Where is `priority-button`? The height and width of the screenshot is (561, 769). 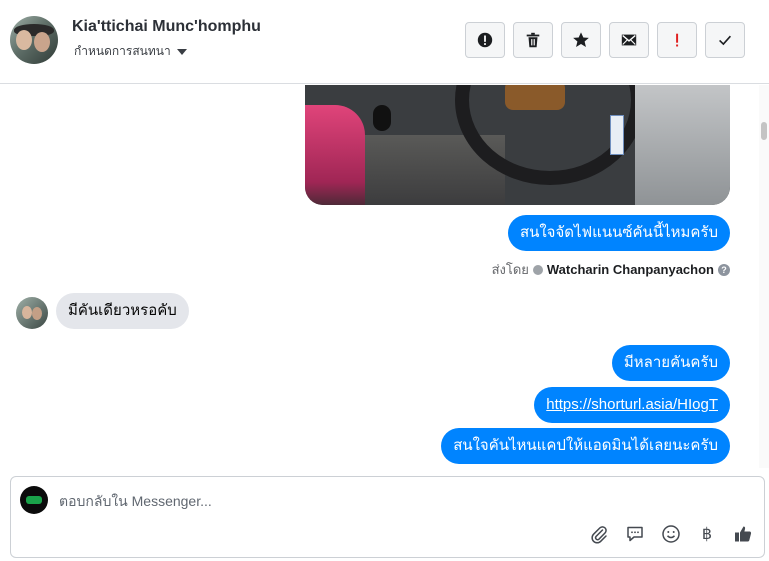
priority-button is located at coordinates (677, 40).